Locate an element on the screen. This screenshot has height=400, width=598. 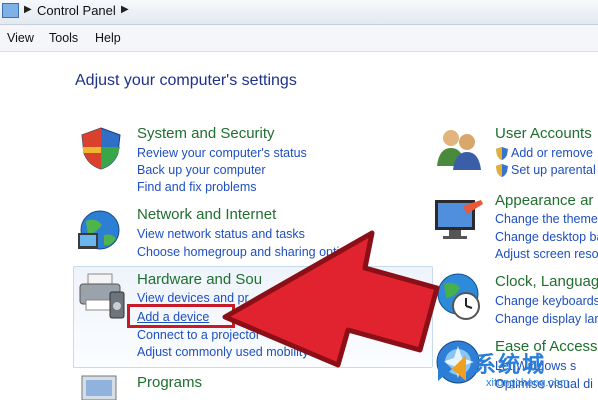
red-arrow-annotation is located at coordinates (331, 299).